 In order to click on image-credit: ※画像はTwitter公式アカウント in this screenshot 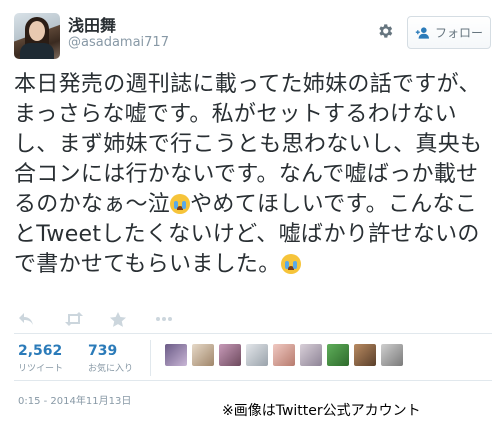, I will do `click(321, 411)`.